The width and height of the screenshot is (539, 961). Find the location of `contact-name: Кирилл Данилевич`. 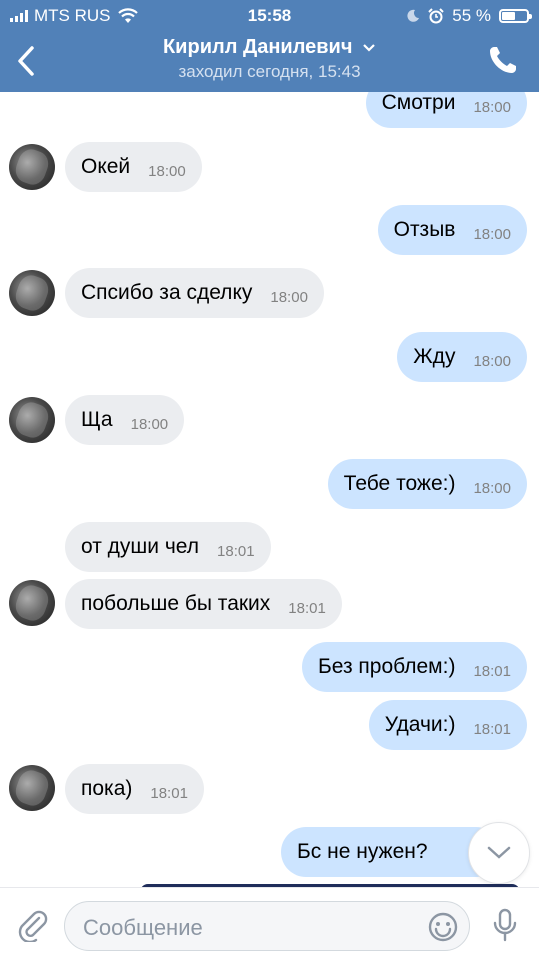

contact-name: Кирилл Данилевич is located at coordinates (257, 47).